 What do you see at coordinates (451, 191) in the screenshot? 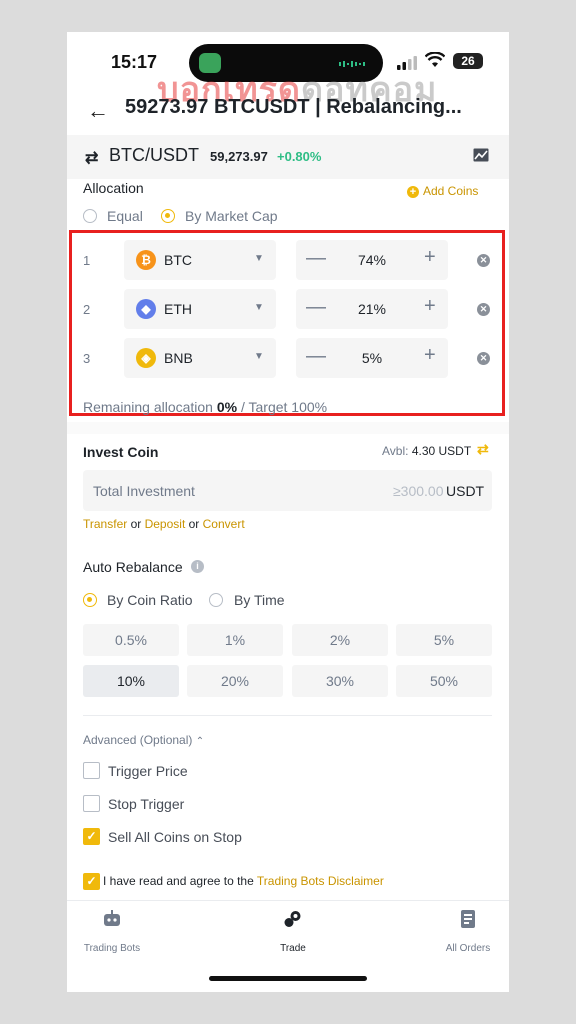
I see `add-coins-label: Add Coins` at bounding box center [451, 191].